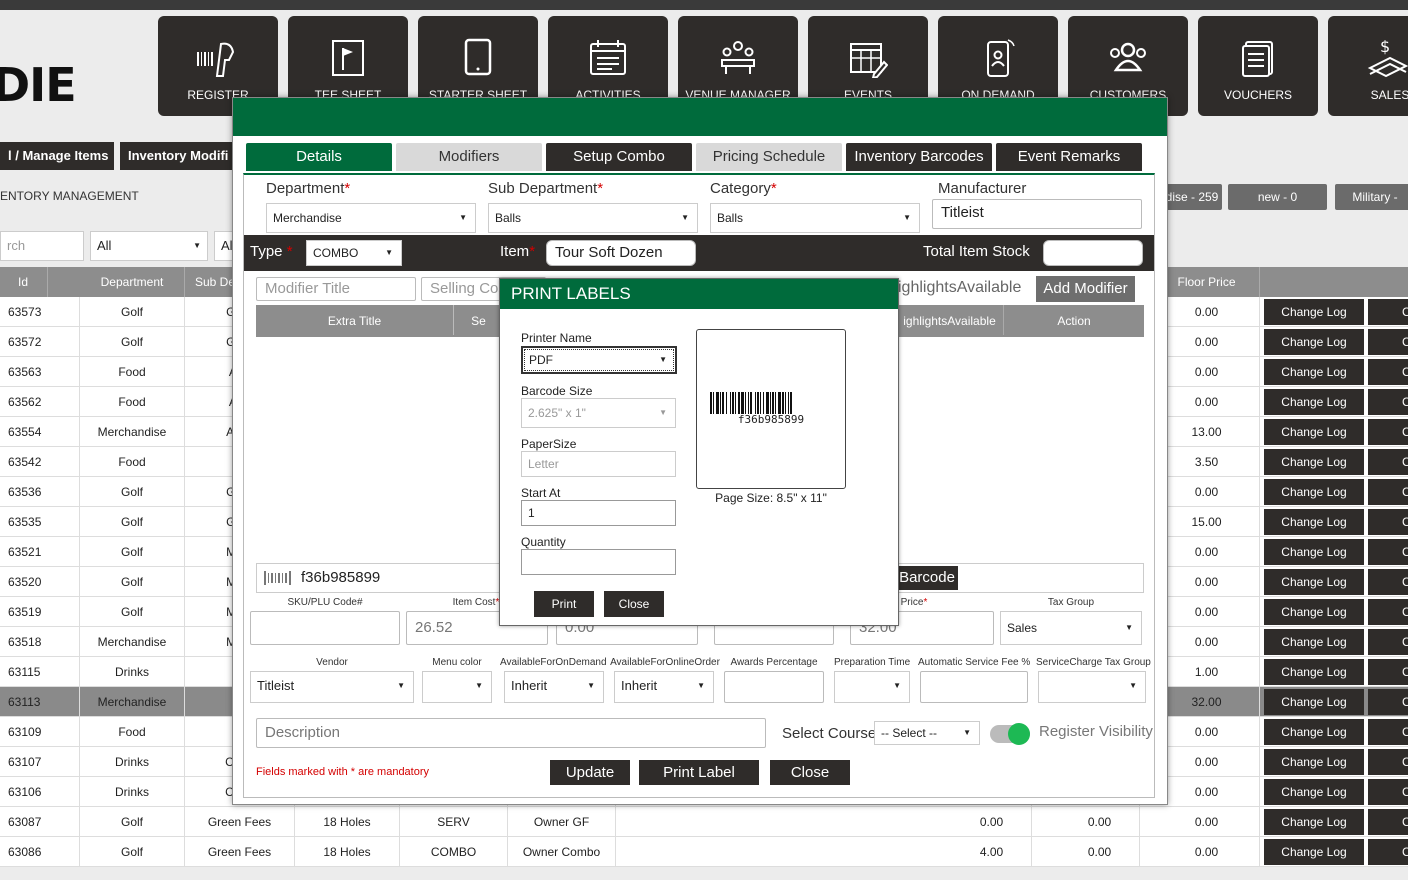  I want to click on chevron-down-icon: ▼, so click(197, 245).